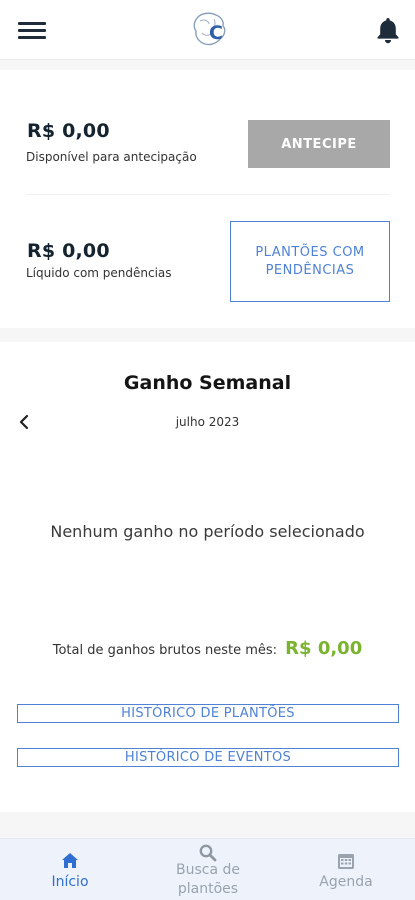 The image size is (415, 900). I want to click on logo-letter: C, so click(216, 33).